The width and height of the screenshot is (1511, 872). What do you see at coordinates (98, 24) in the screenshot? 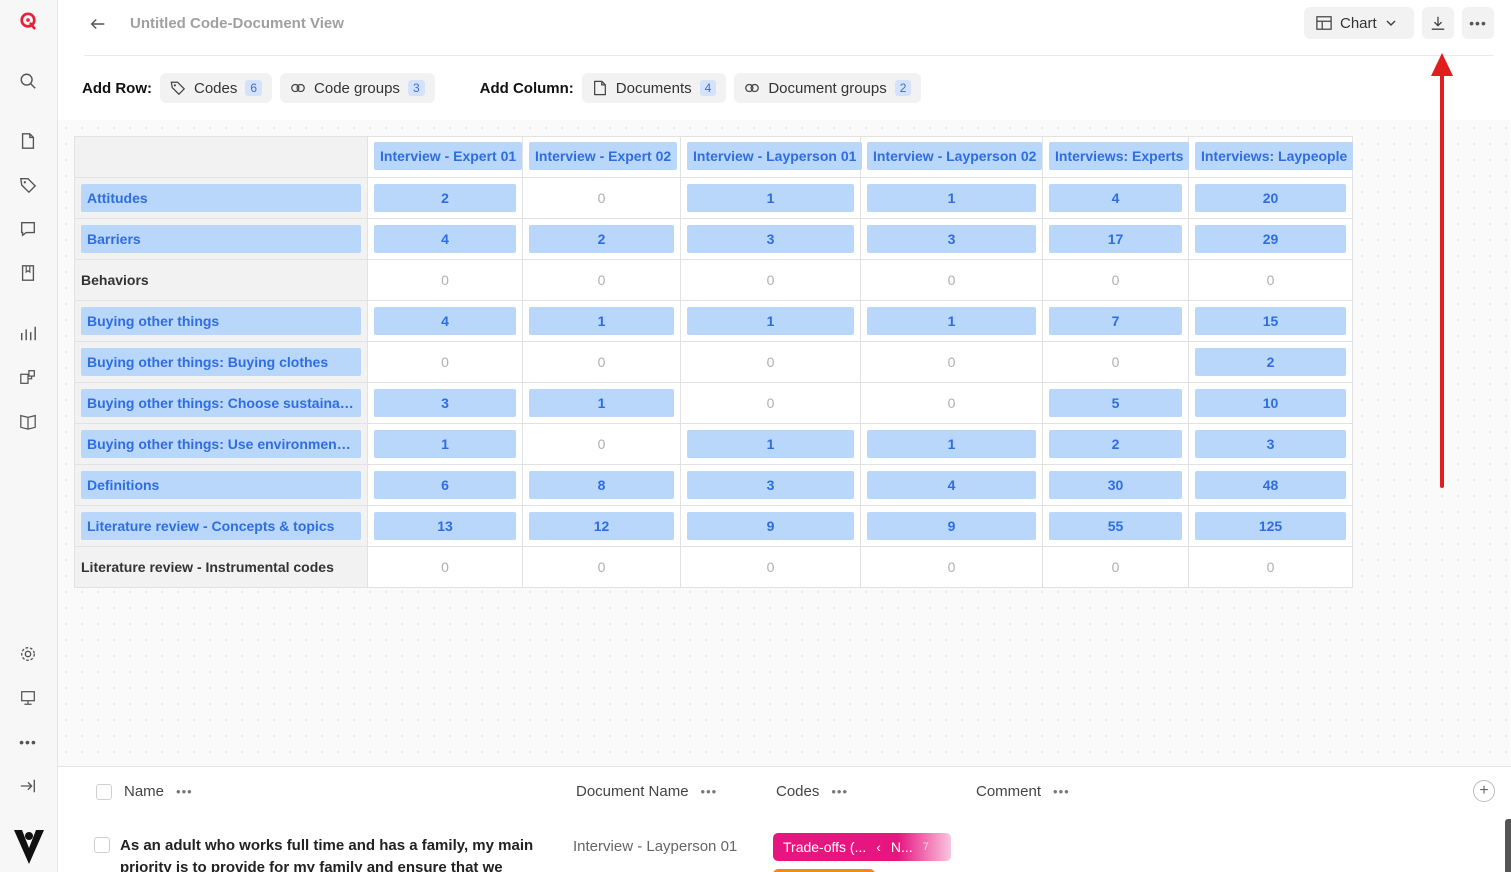
I see `back-button` at bounding box center [98, 24].